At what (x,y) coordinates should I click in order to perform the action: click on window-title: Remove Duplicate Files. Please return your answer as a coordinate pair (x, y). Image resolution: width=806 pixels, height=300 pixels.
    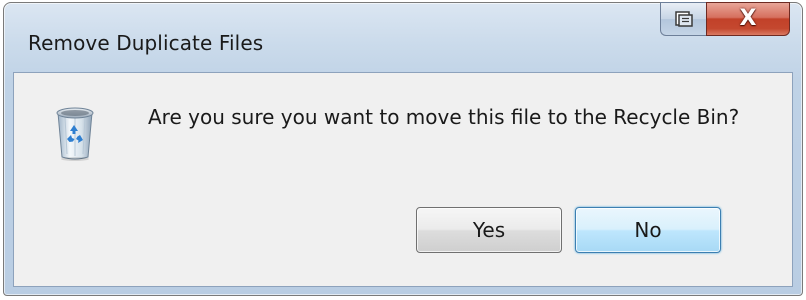
    Looking at the image, I should click on (146, 43).